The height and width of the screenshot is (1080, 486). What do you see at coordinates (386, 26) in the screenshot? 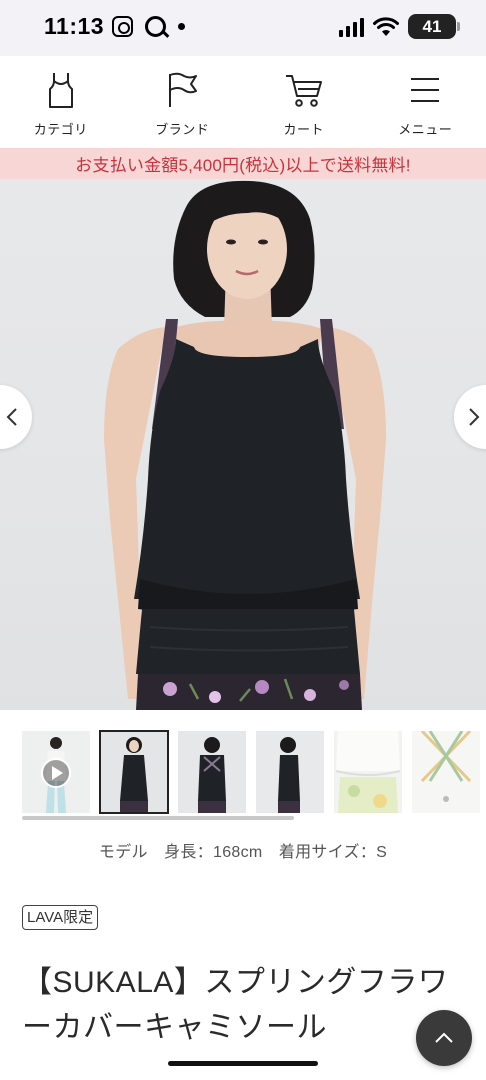
I see `wifi-icon` at bounding box center [386, 26].